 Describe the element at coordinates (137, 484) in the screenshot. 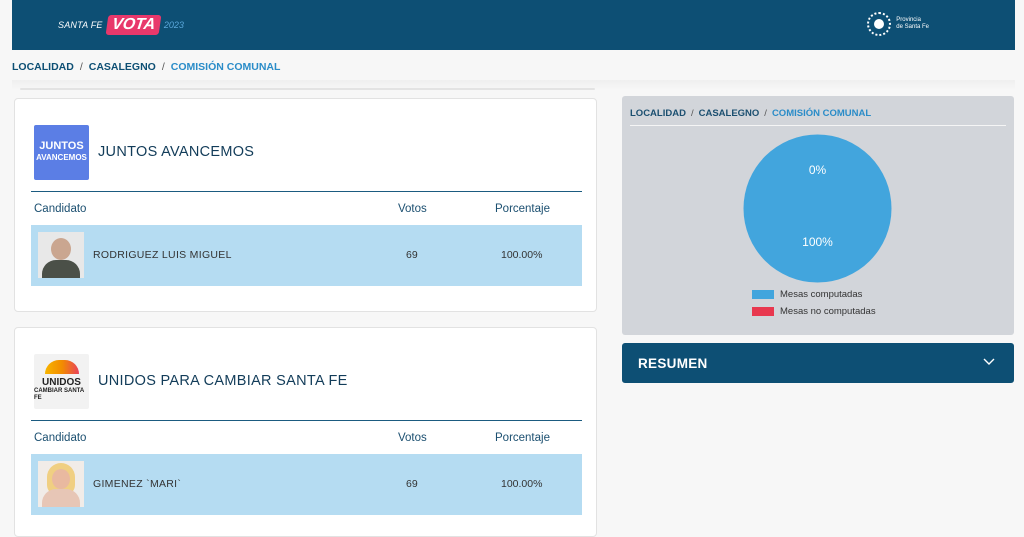

I see `candidate-name: GIMENEZ `MARI`` at that location.